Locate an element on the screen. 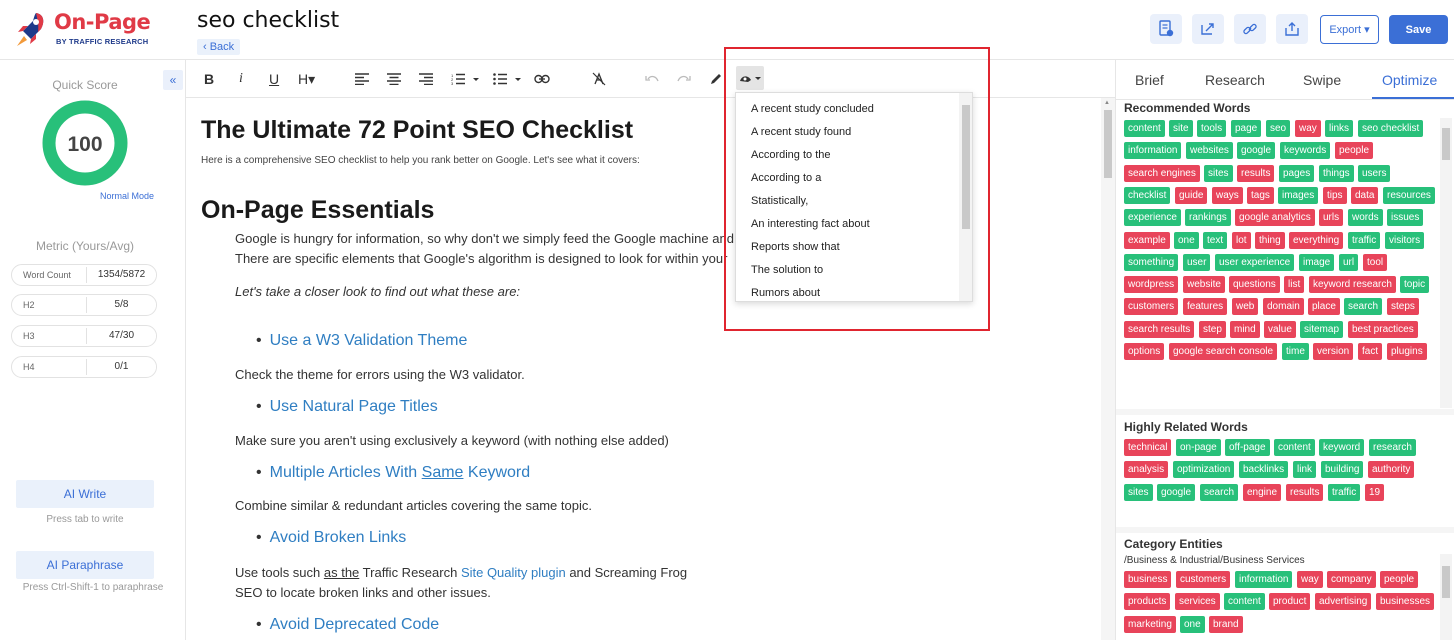 The height and width of the screenshot is (640, 1454). keyword-chip: on-page is located at coordinates (1198, 447).